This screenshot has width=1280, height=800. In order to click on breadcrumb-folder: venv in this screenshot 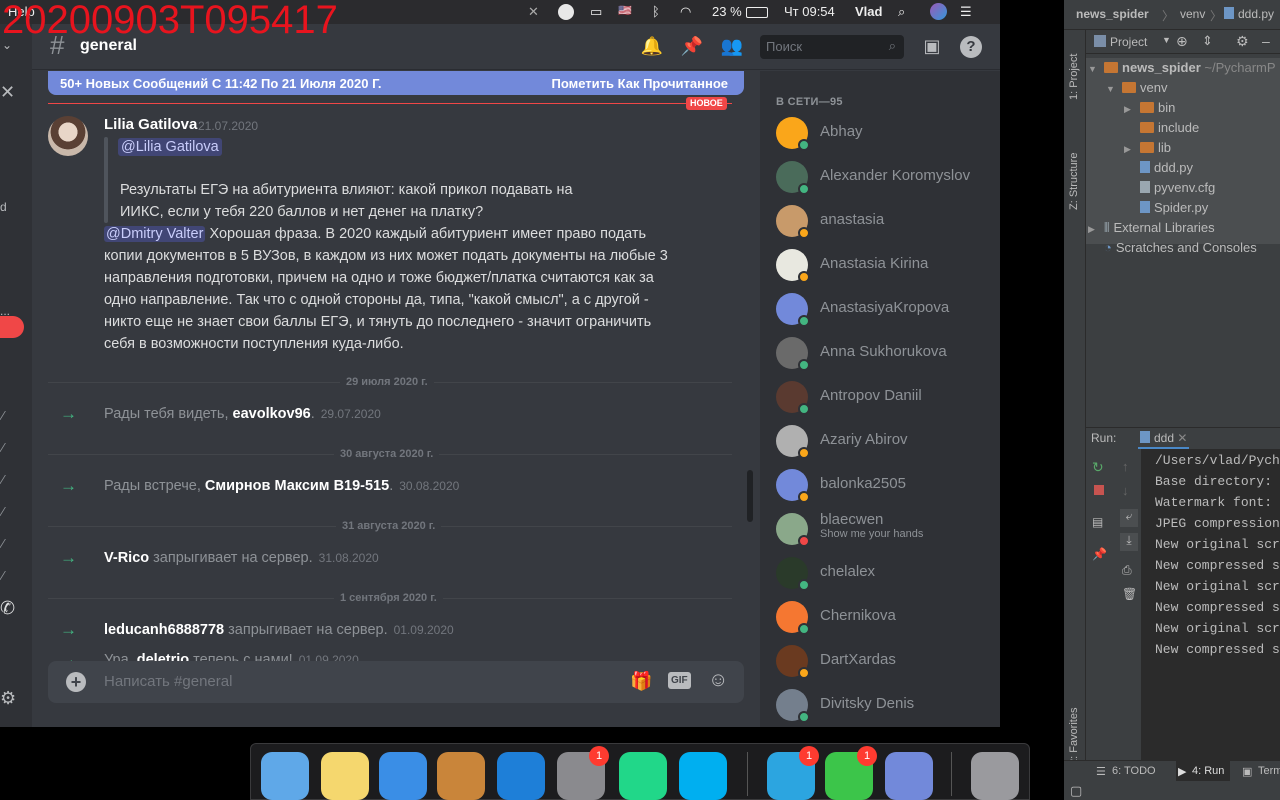, I will do `click(1192, 14)`.